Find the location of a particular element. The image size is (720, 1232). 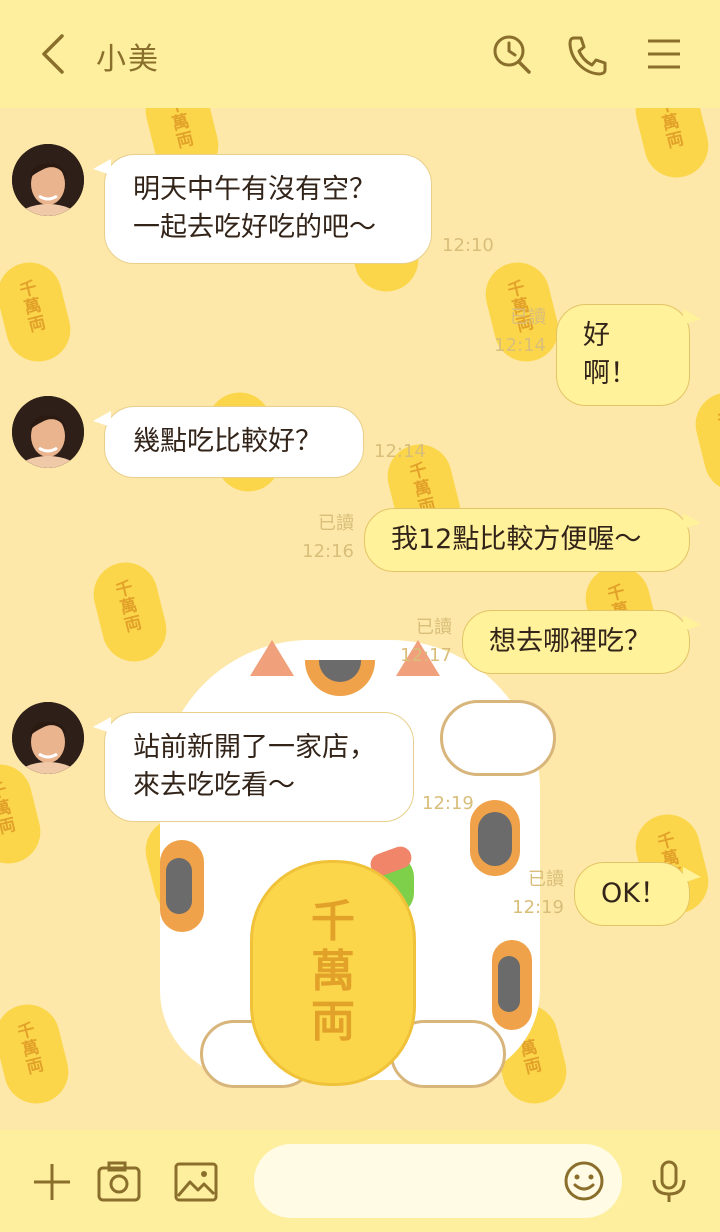

message-input-container is located at coordinates (438, 1181).